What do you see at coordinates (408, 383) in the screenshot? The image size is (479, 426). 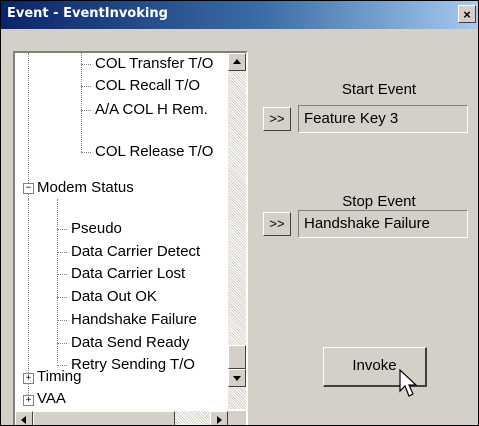 I see `mouse-pointer-icon` at bounding box center [408, 383].